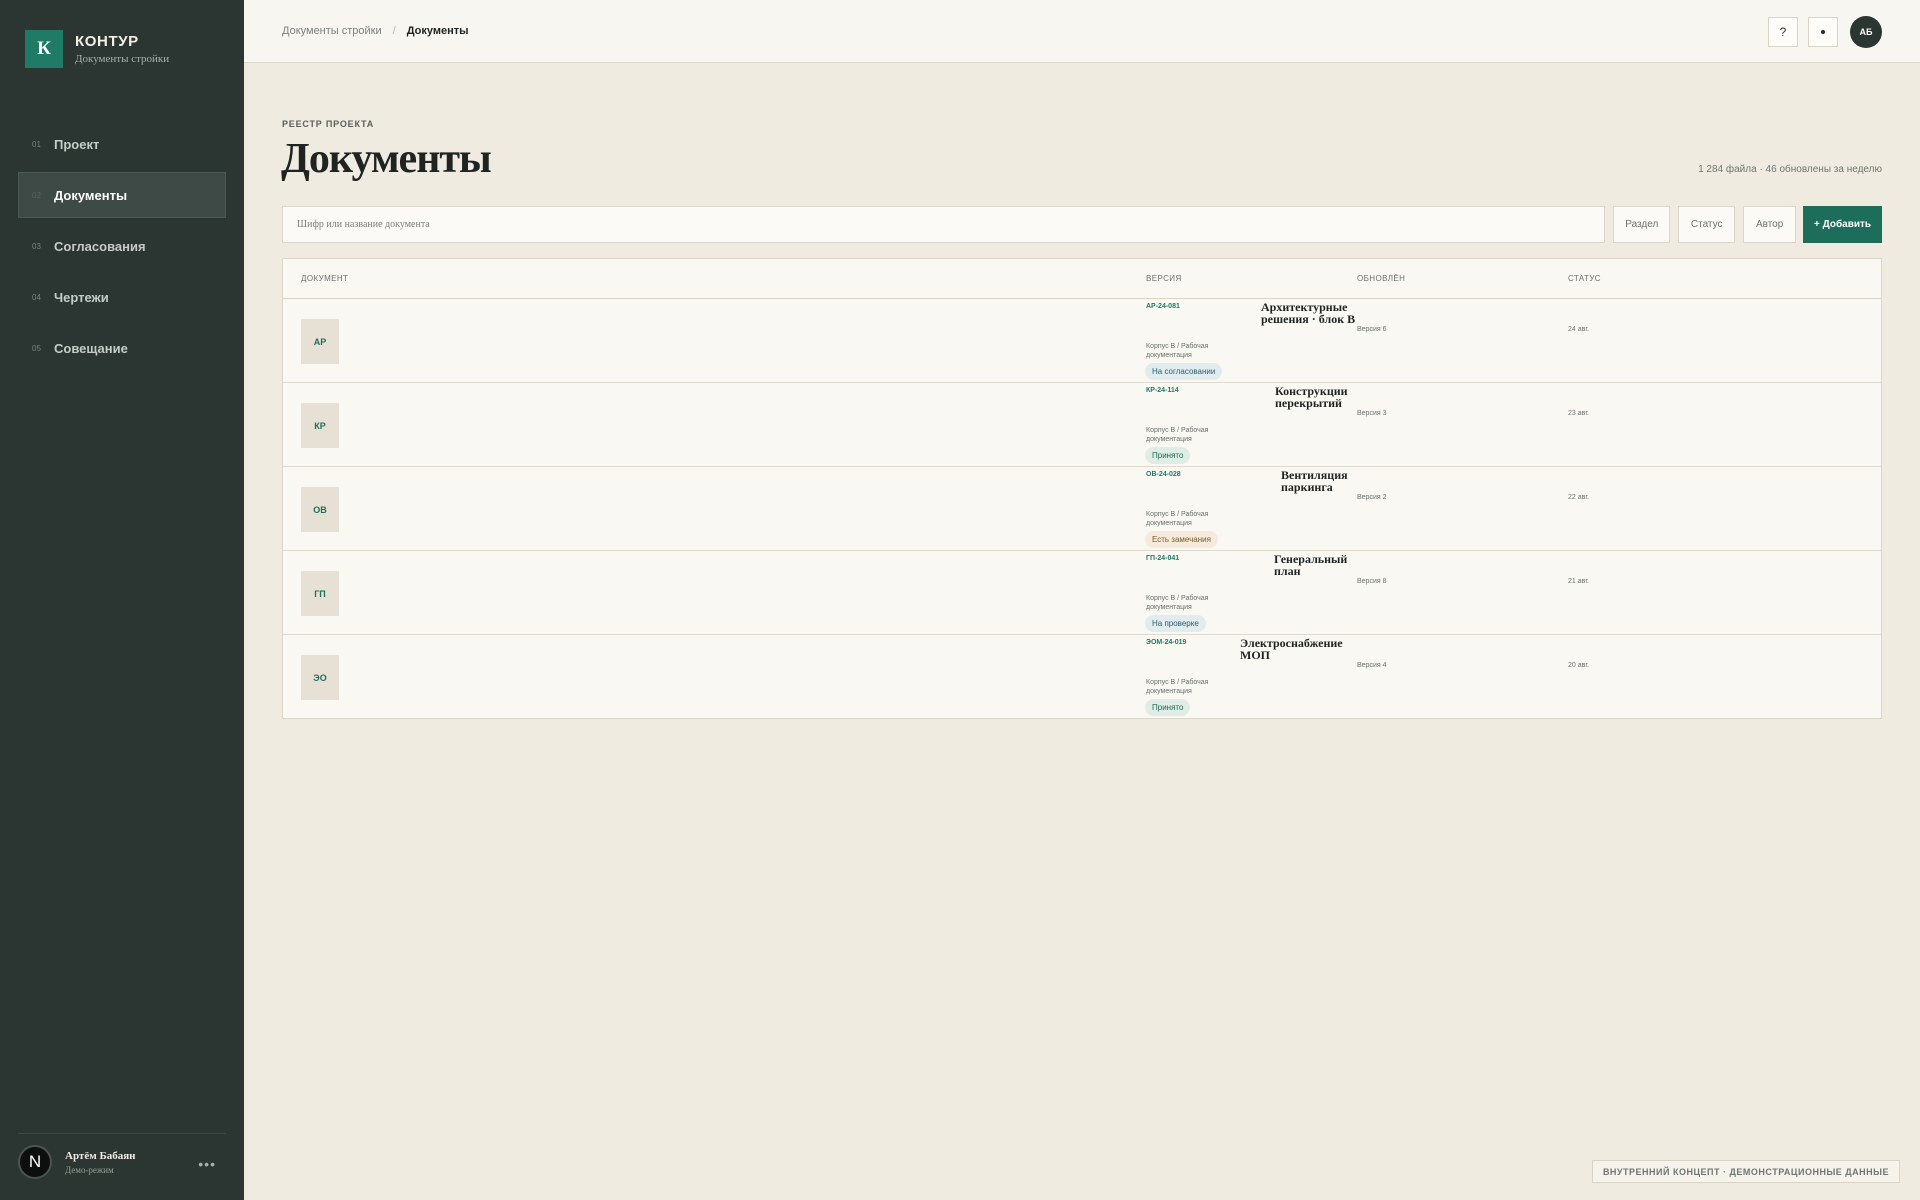  I want to click on column-header-document: ДОКУМЕНТ, so click(324, 278).